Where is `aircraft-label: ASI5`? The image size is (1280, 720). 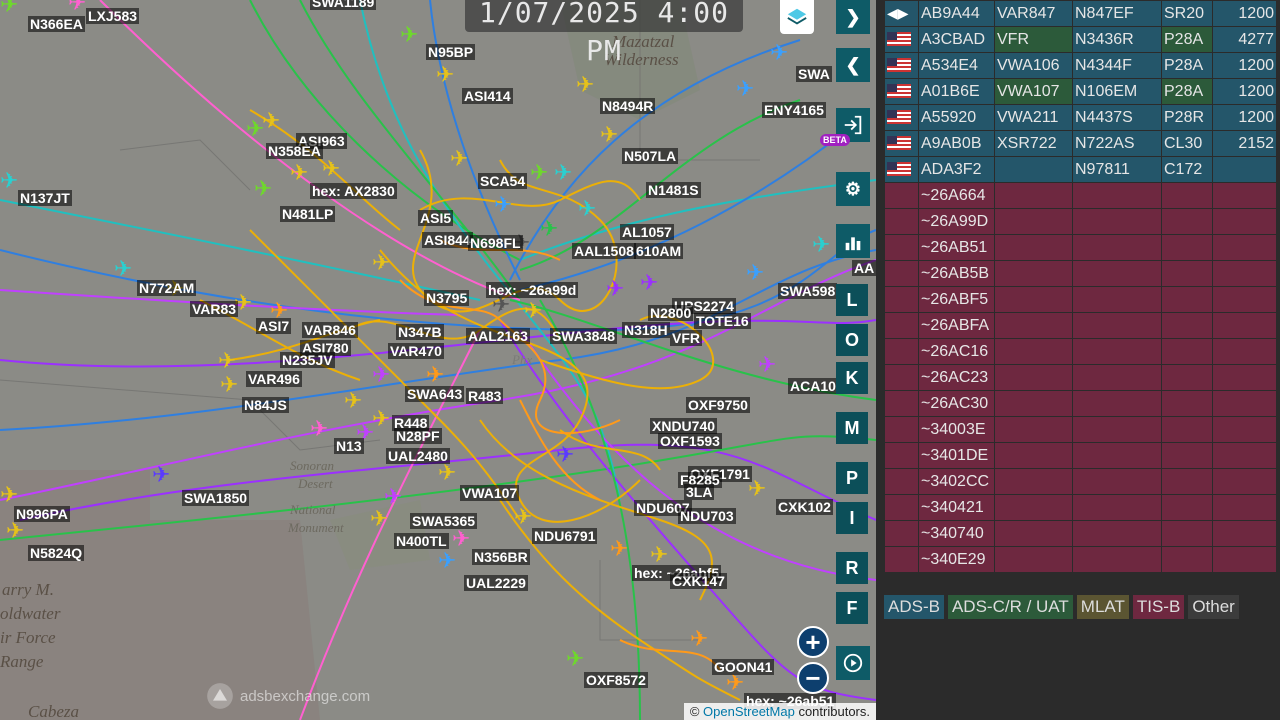
aircraft-label: ASI5 is located at coordinates (436, 218).